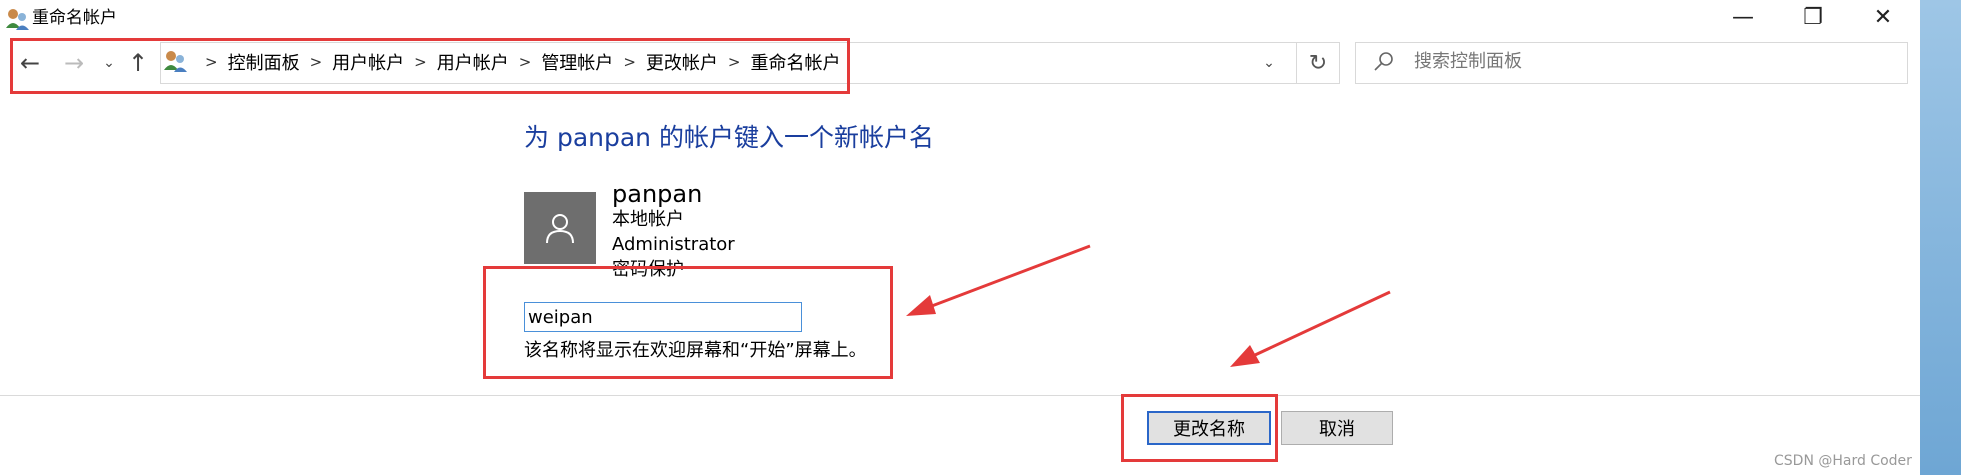 This screenshot has height=475, width=1961. Describe the element at coordinates (264, 62) in the screenshot. I see `breadcrumb-item: 控制面板` at that location.